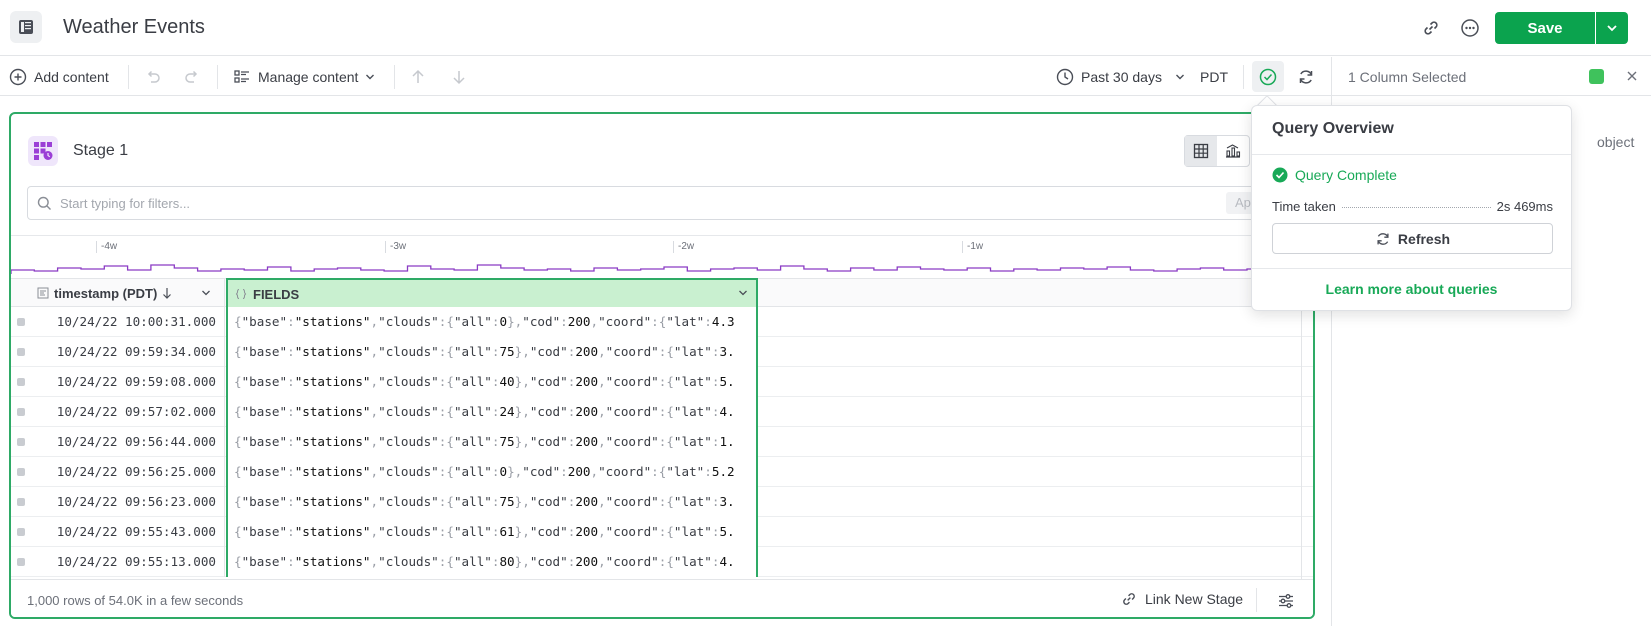 This screenshot has height=626, width=1651. I want to click on save-options-button, so click(1612, 28).